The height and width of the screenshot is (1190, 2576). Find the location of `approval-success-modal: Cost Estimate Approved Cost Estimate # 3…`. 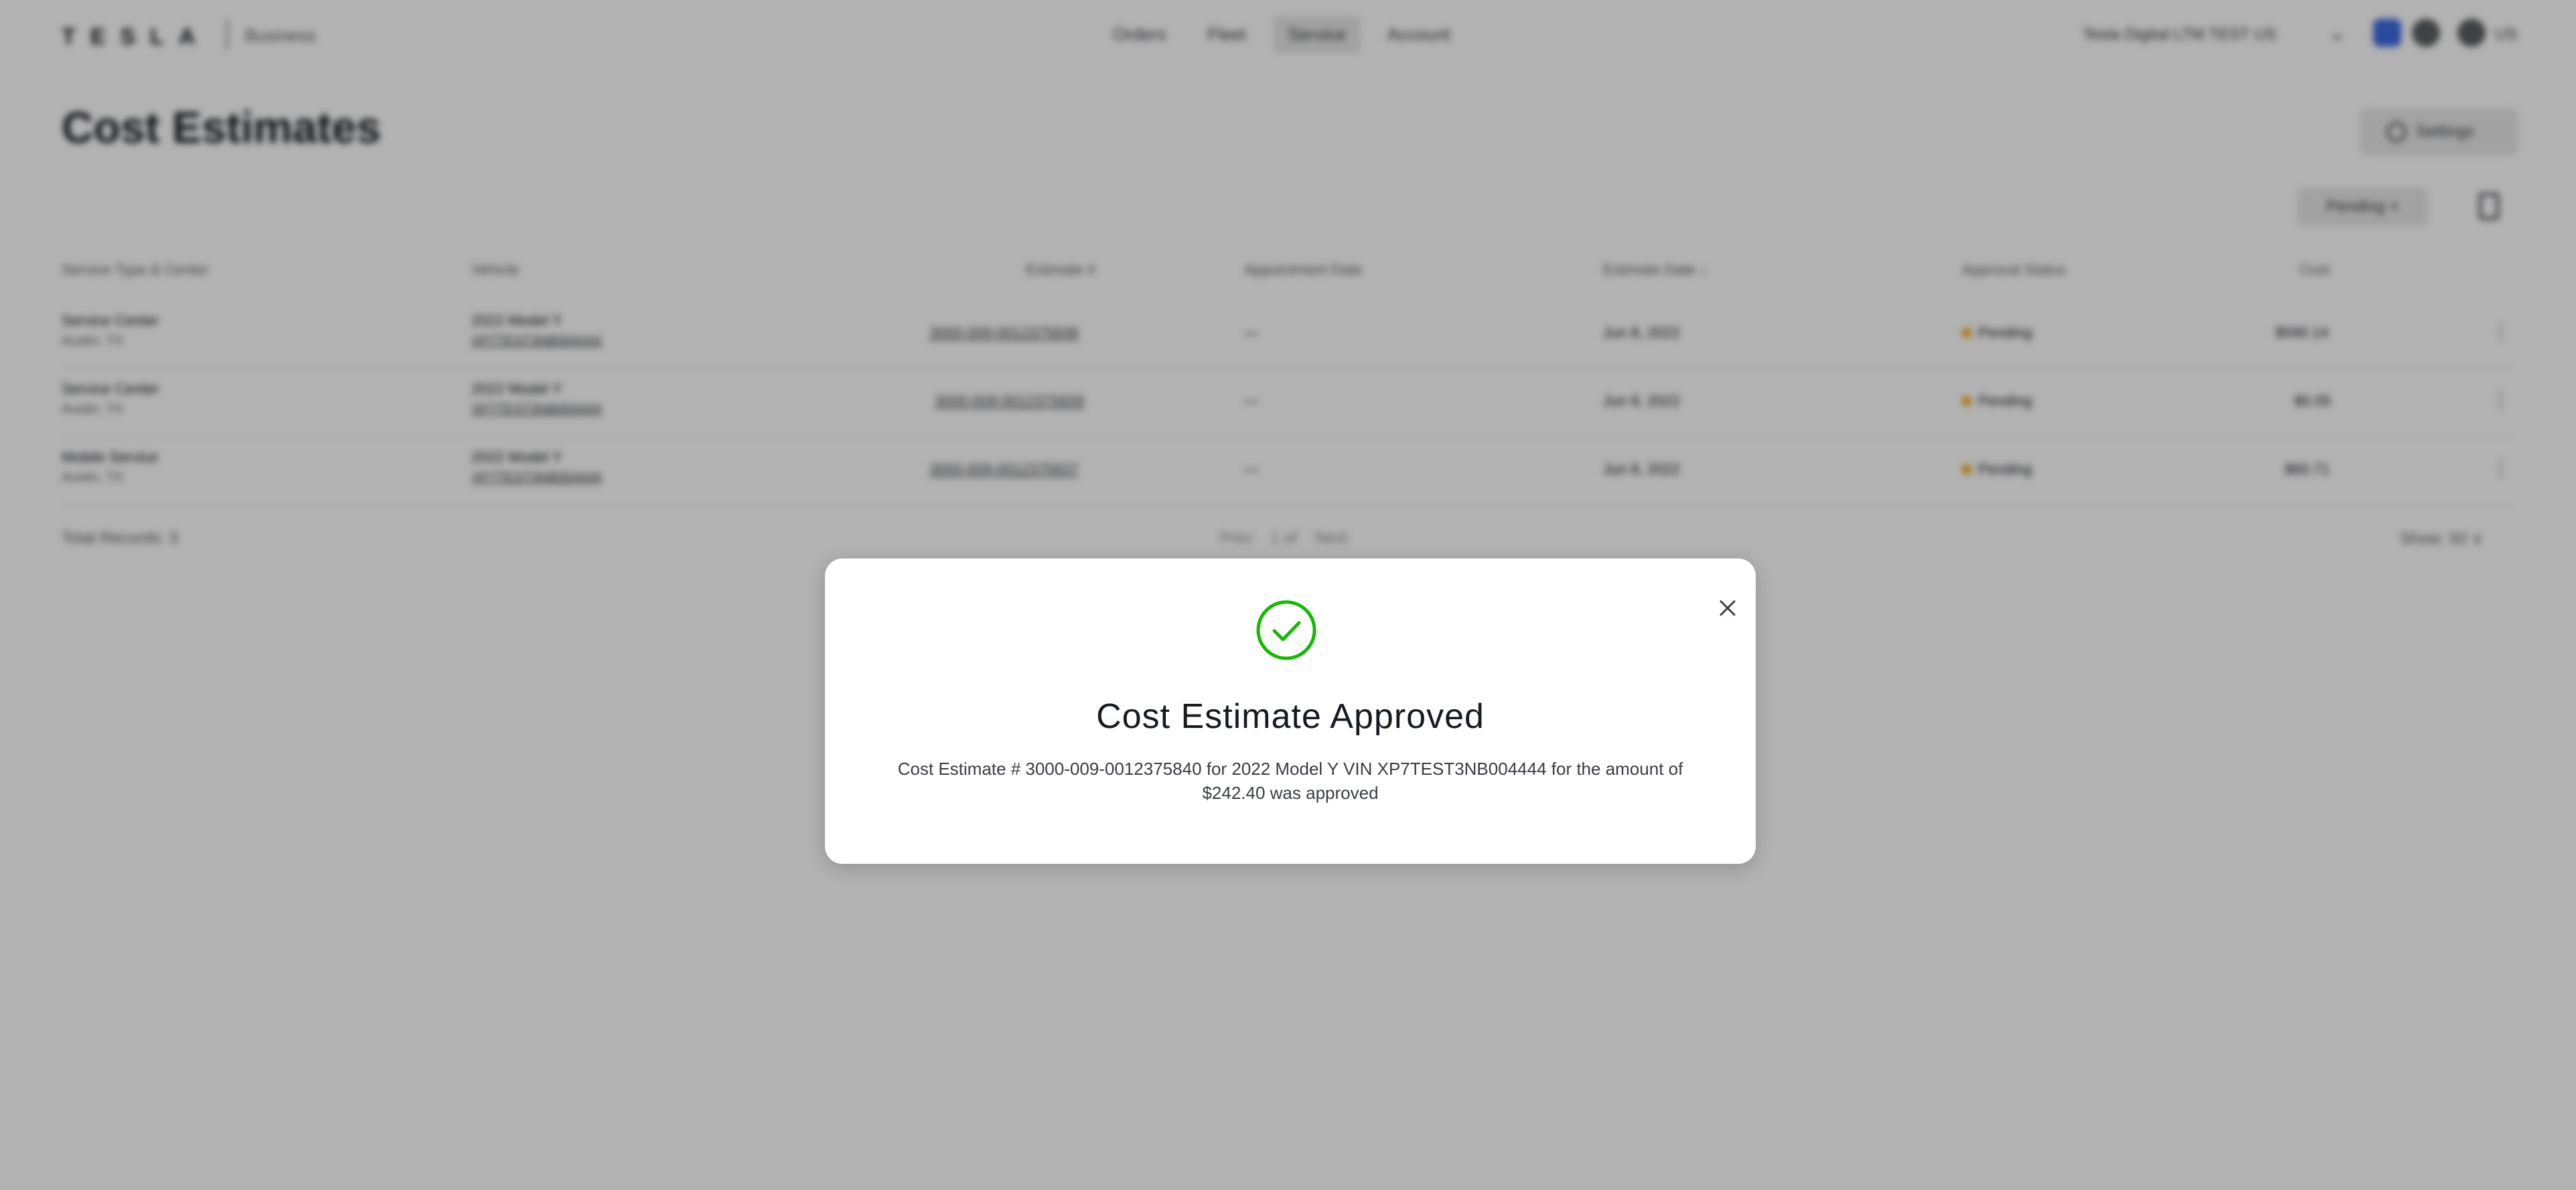

approval-success-modal: Cost Estimate Approved Cost Estimate # 3… is located at coordinates (1291, 712).